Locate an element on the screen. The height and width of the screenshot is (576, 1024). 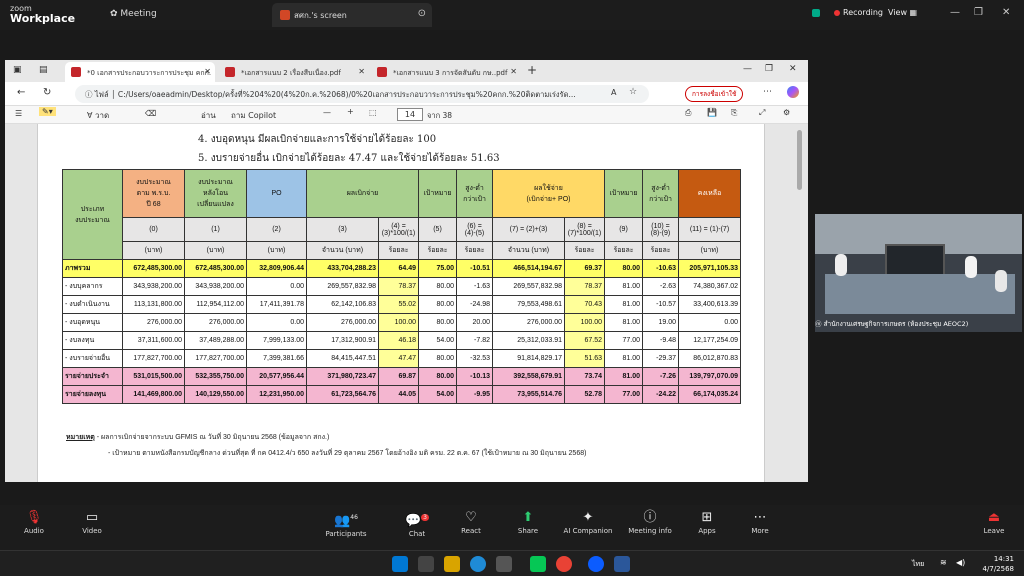
ai-companion-label: AI Companion is located at coordinates (588, 531).